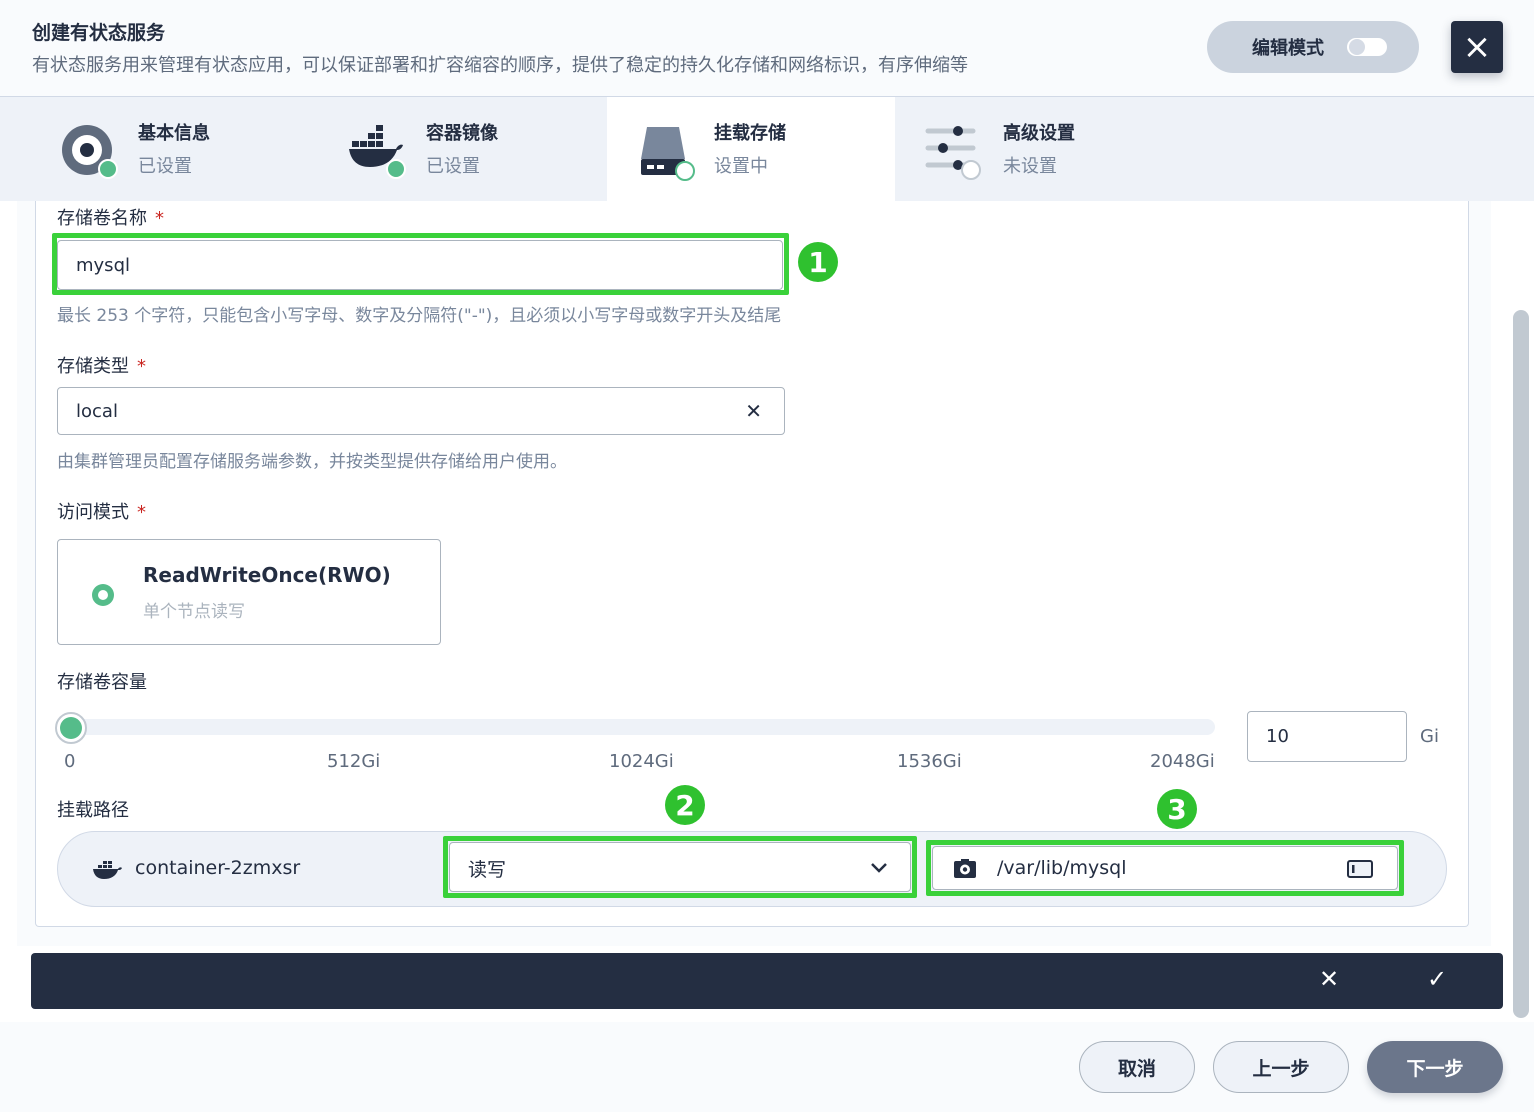 This screenshot has height=1112, width=1534. Describe the element at coordinates (218, 868) in the screenshot. I see `container-name: container-2zmxsr` at that location.